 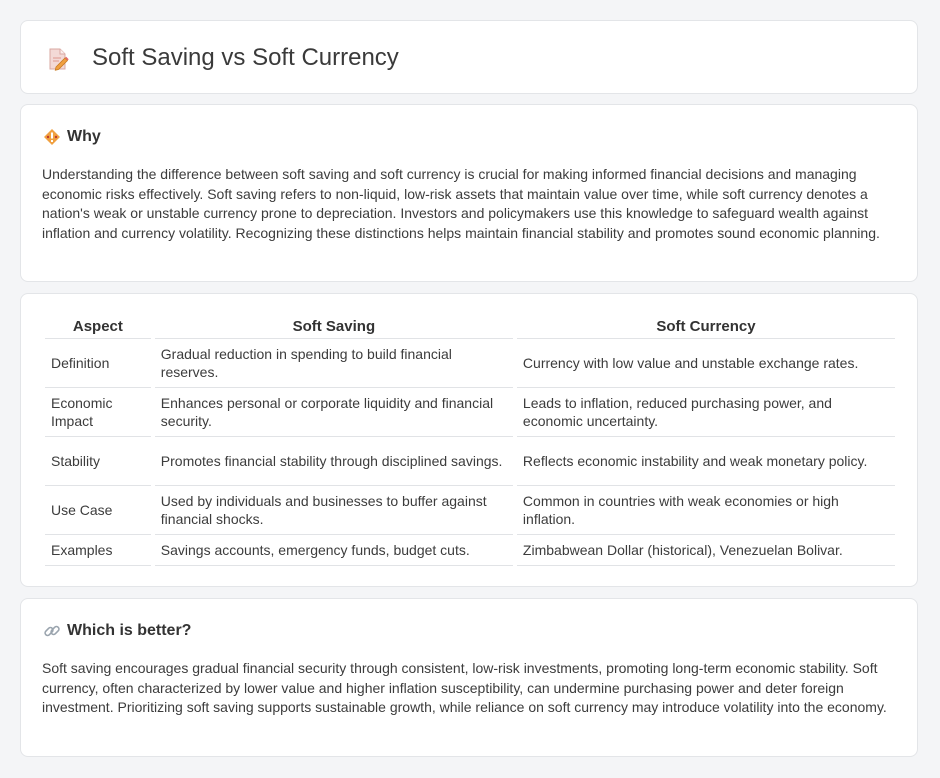 What do you see at coordinates (705, 326) in the screenshot?
I see `header-soft-currency: Soft Currency` at bounding box center [705, 326].